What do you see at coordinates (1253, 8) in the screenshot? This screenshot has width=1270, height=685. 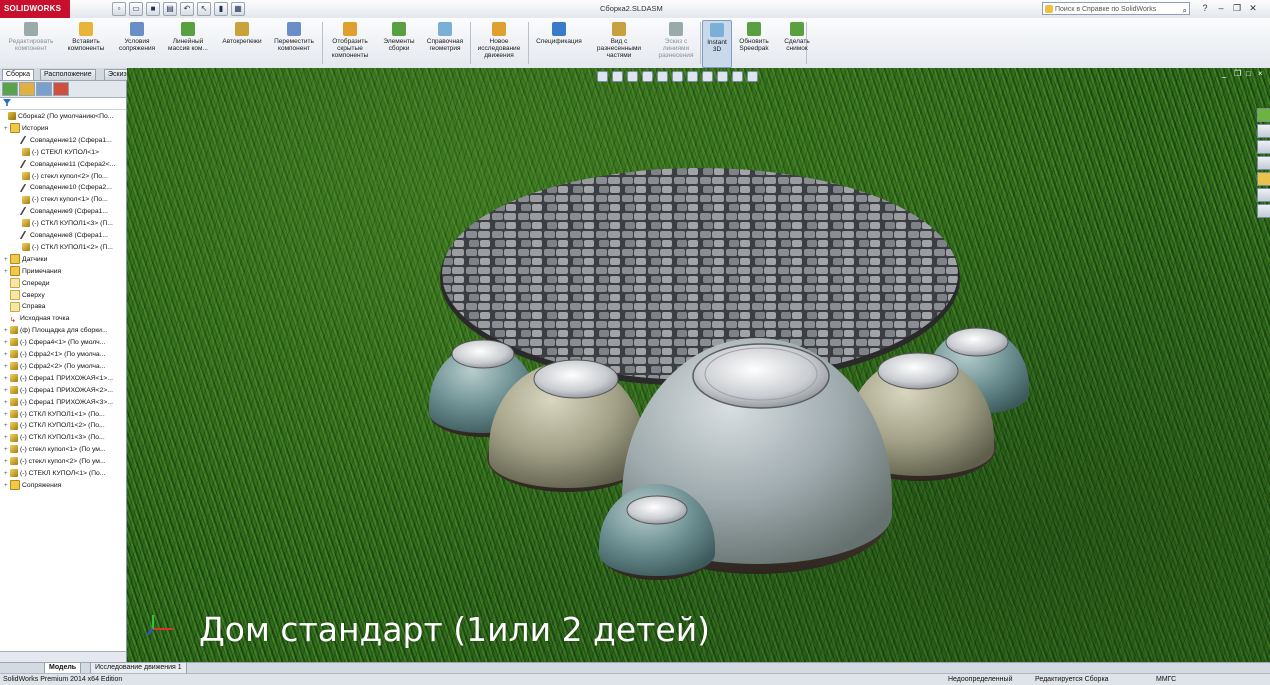 I see `close-icon: ✕` at bounding box center [1253, 8].